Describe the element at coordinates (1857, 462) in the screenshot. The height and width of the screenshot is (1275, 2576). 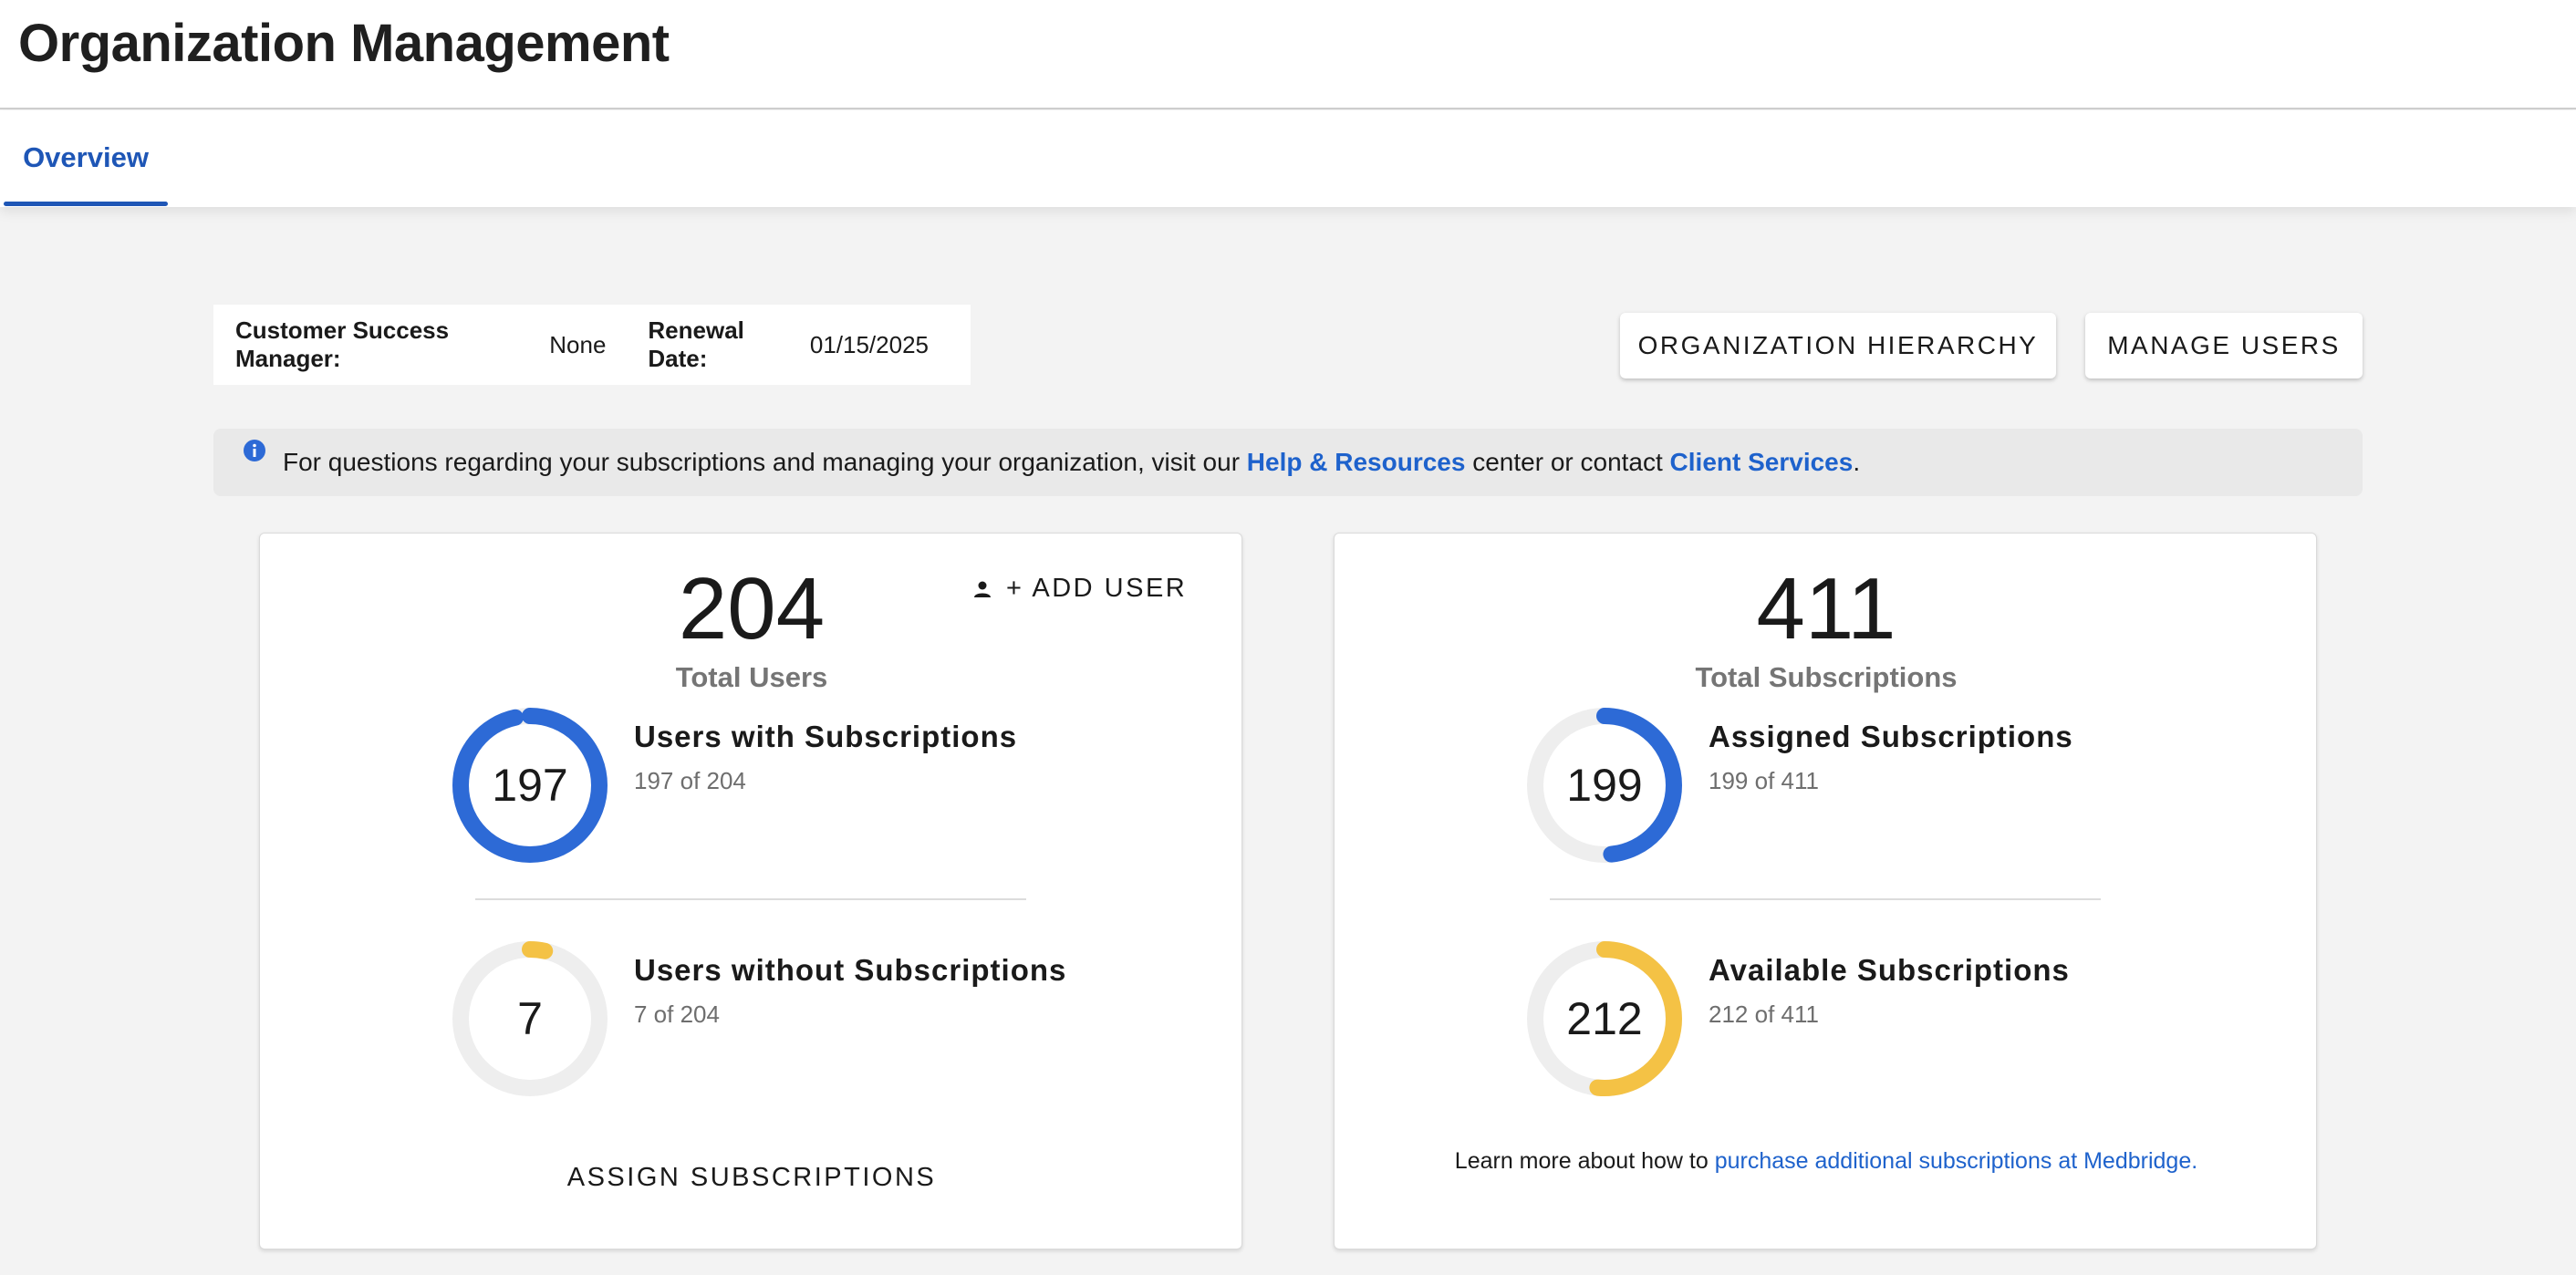
I see `notice-text-after: .` at that location.